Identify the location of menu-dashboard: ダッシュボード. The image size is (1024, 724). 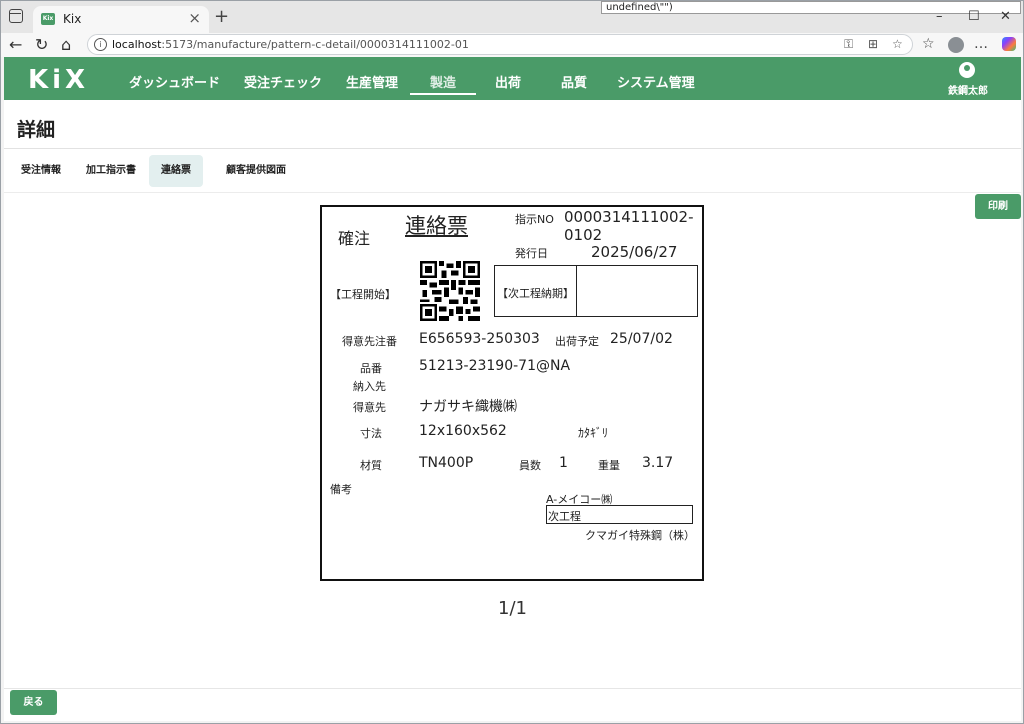
(174, 81).